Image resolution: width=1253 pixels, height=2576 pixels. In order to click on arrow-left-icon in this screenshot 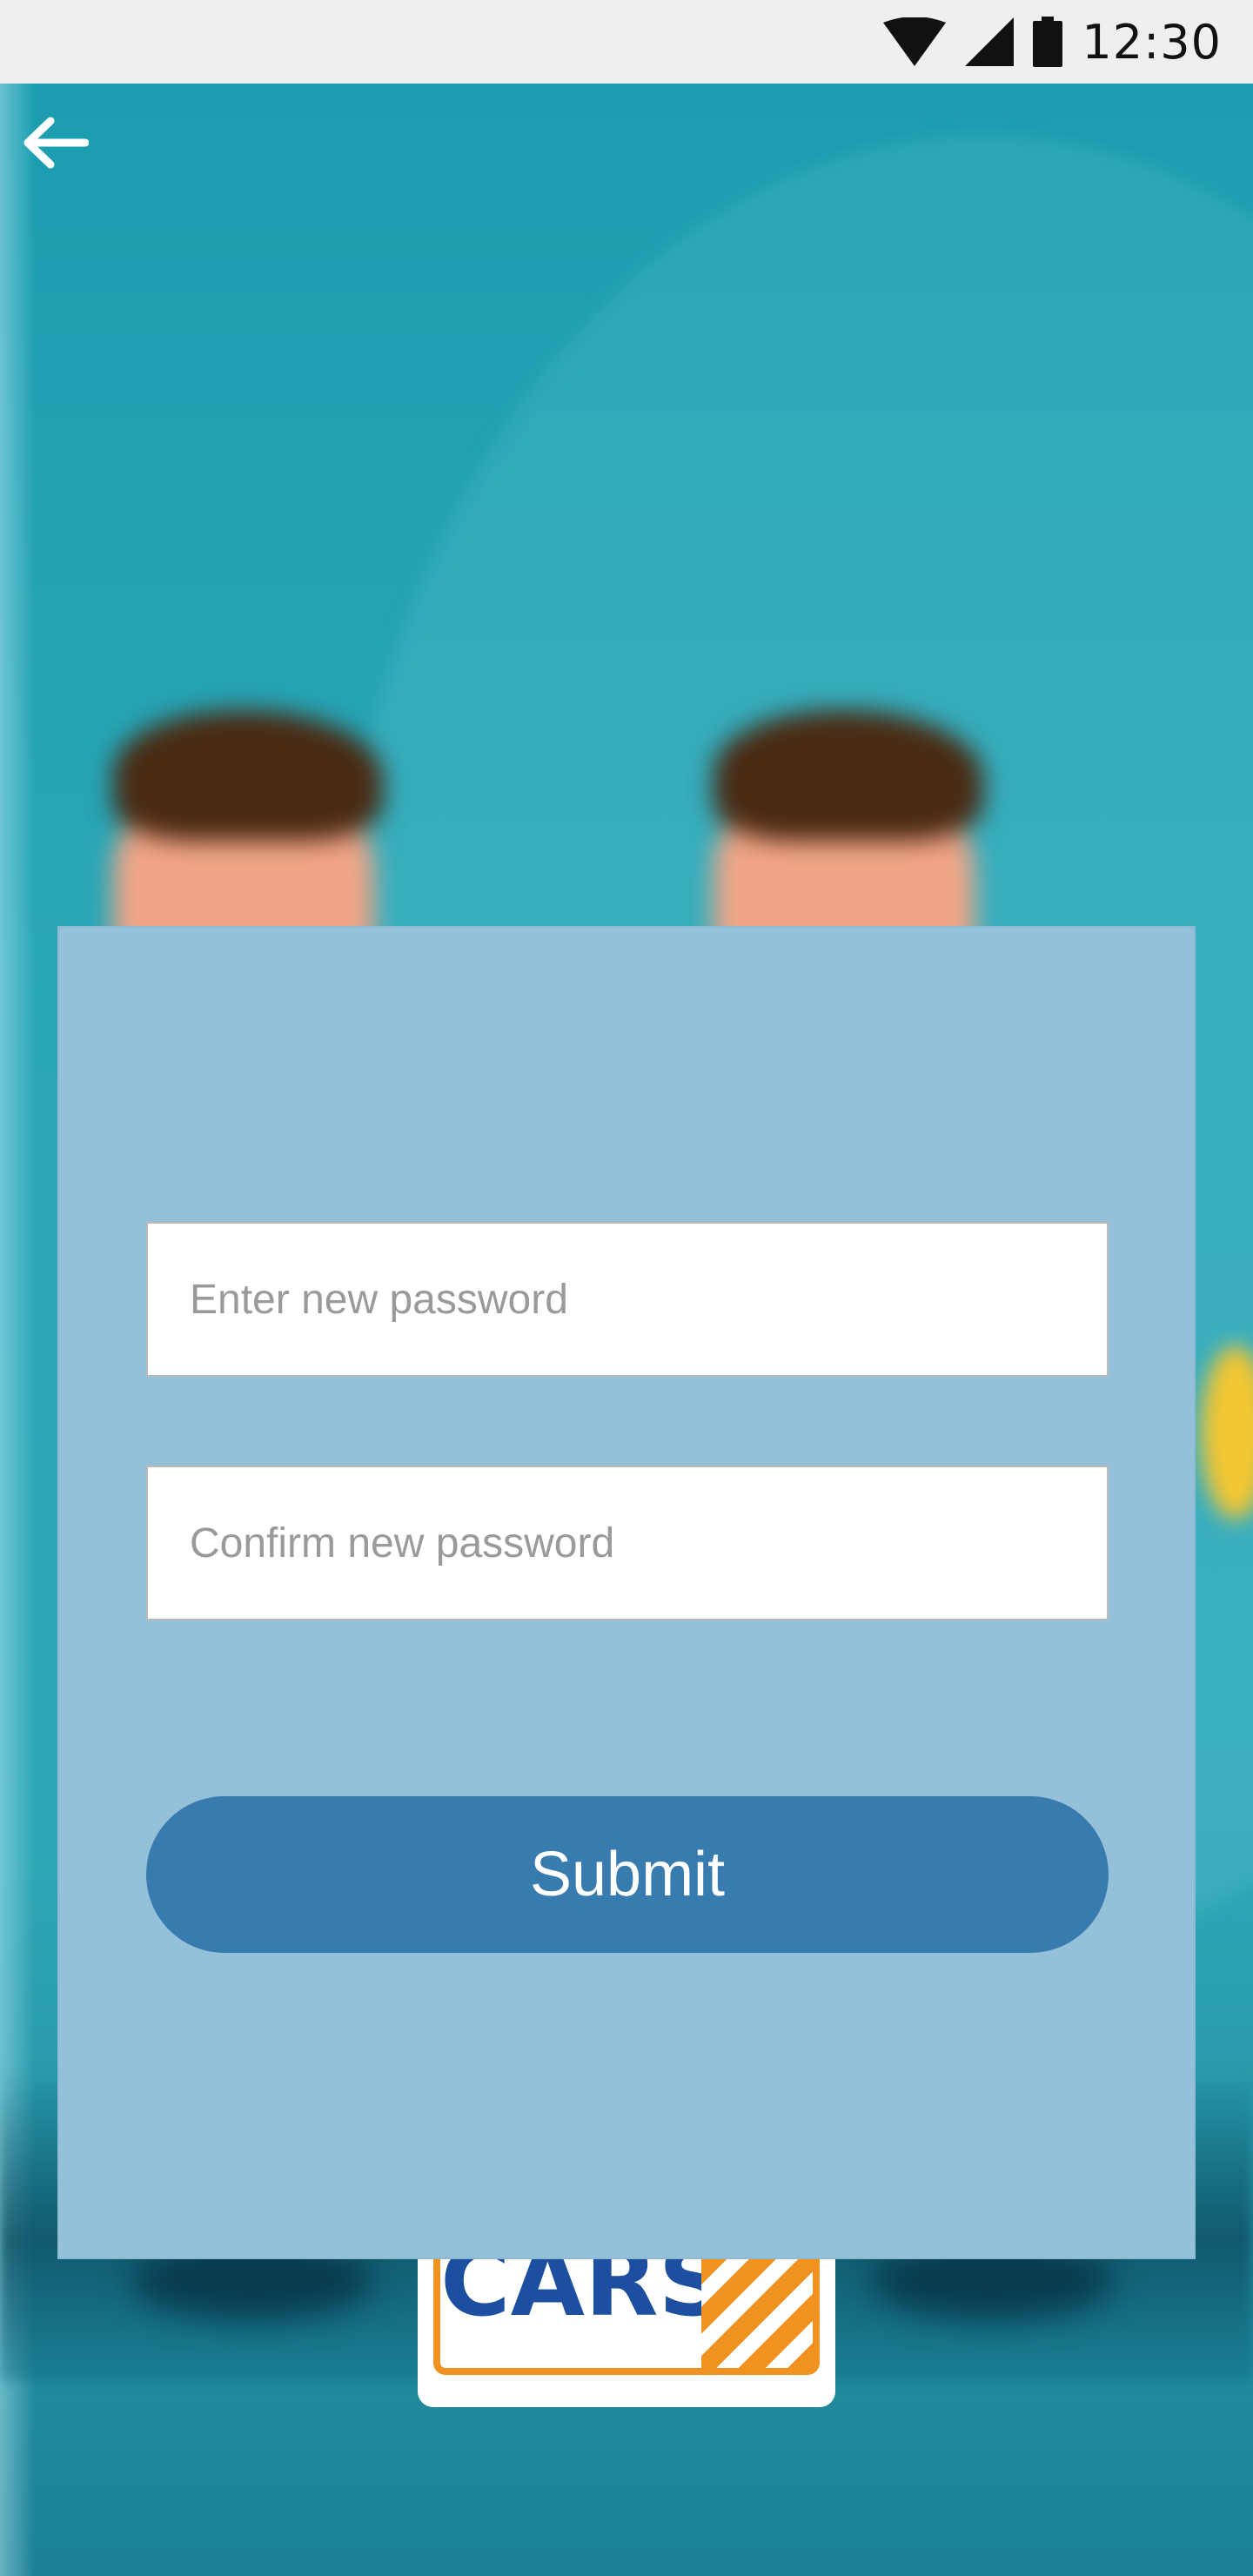, I will do `click(56, 143)`.